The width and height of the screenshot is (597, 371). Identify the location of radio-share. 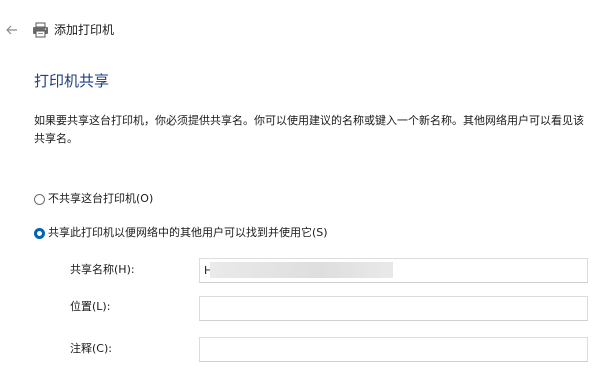
(39, 233).